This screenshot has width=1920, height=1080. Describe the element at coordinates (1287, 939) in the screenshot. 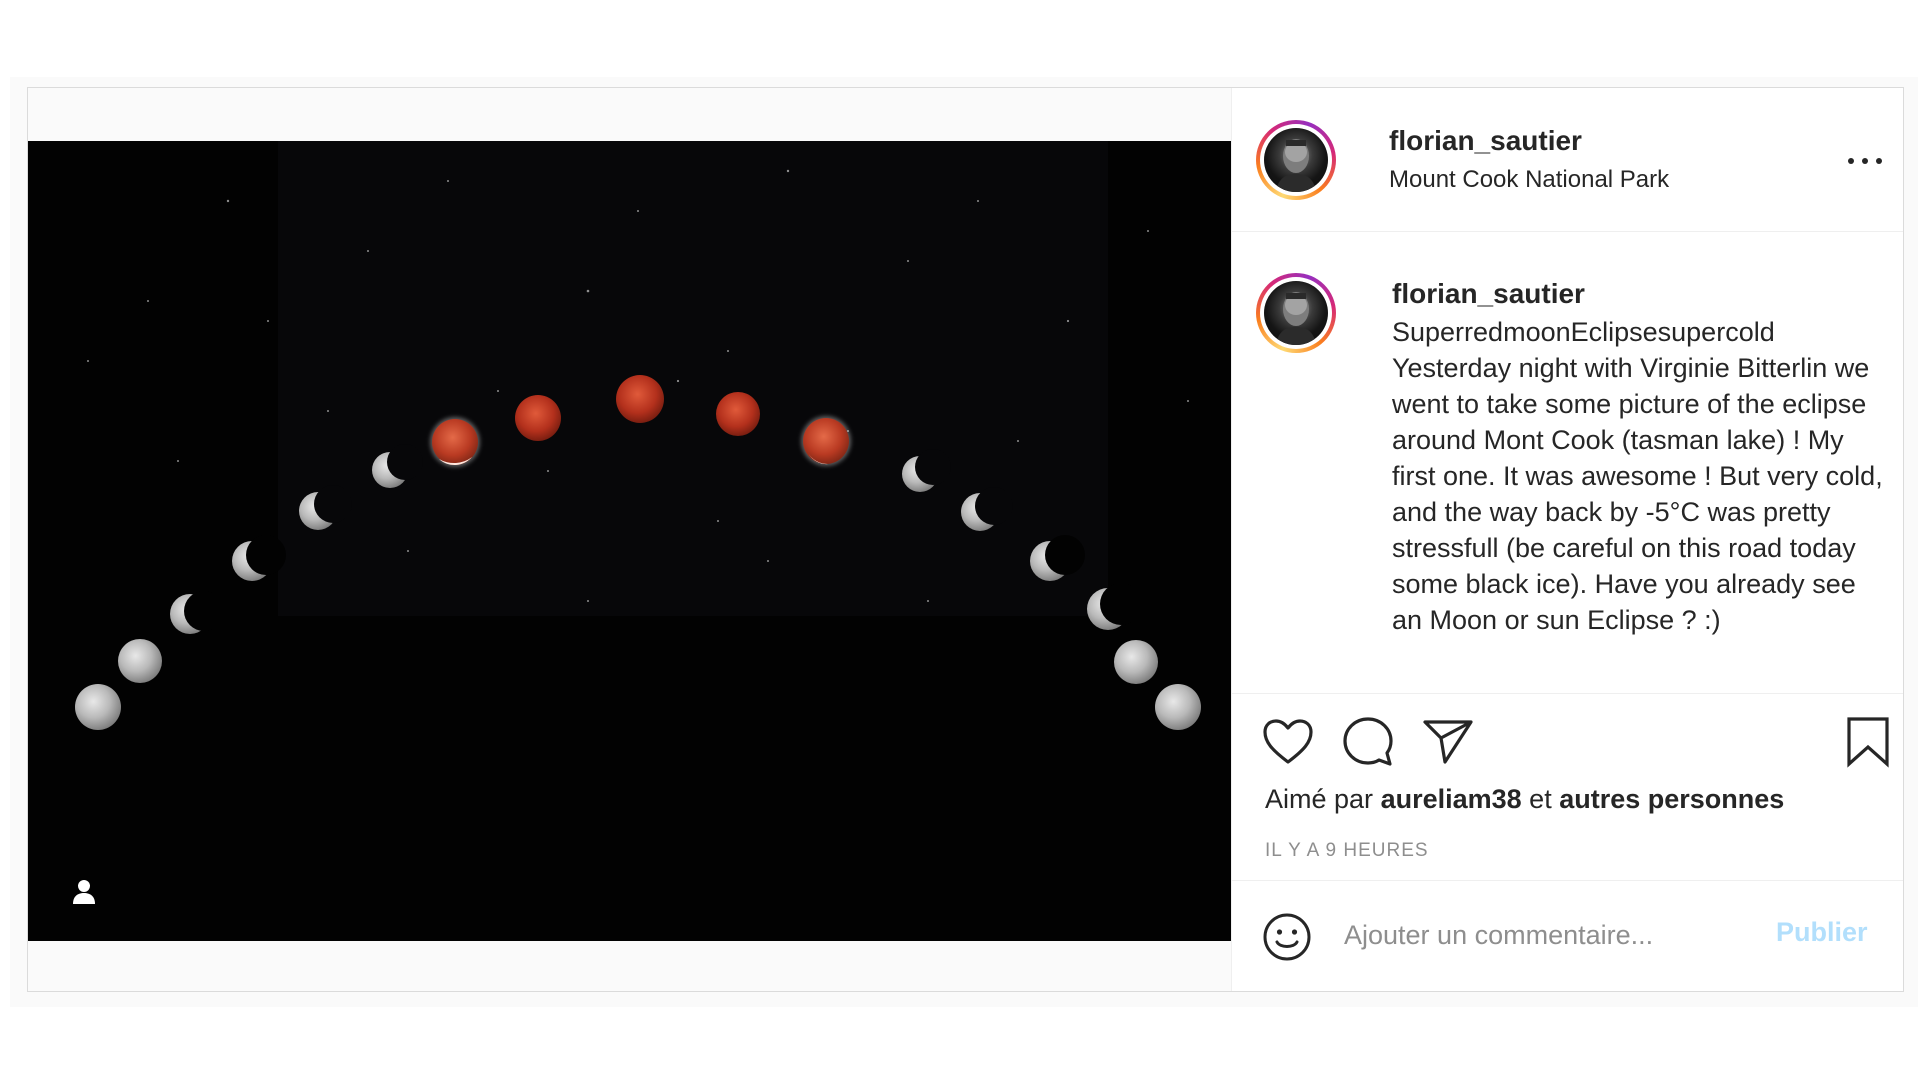

I see `emoji-icon` at that location.